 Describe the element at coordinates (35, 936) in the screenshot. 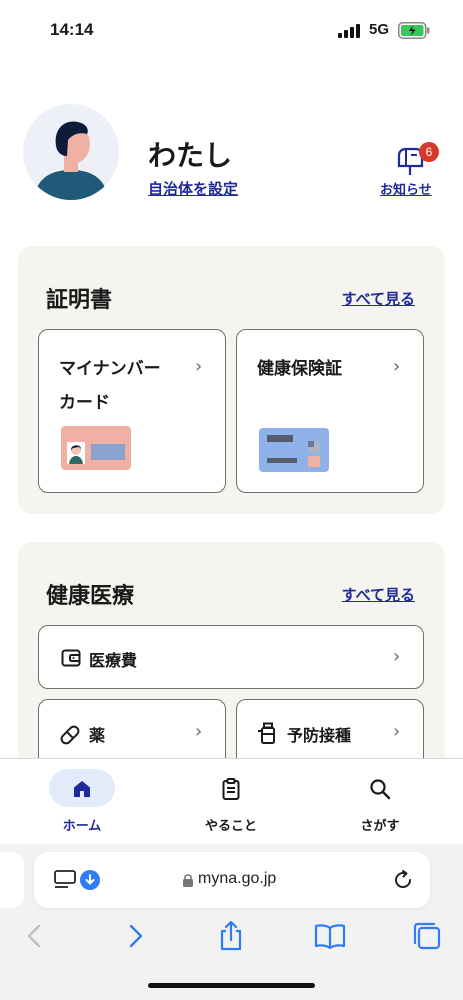

I see `back-icon` at that location.